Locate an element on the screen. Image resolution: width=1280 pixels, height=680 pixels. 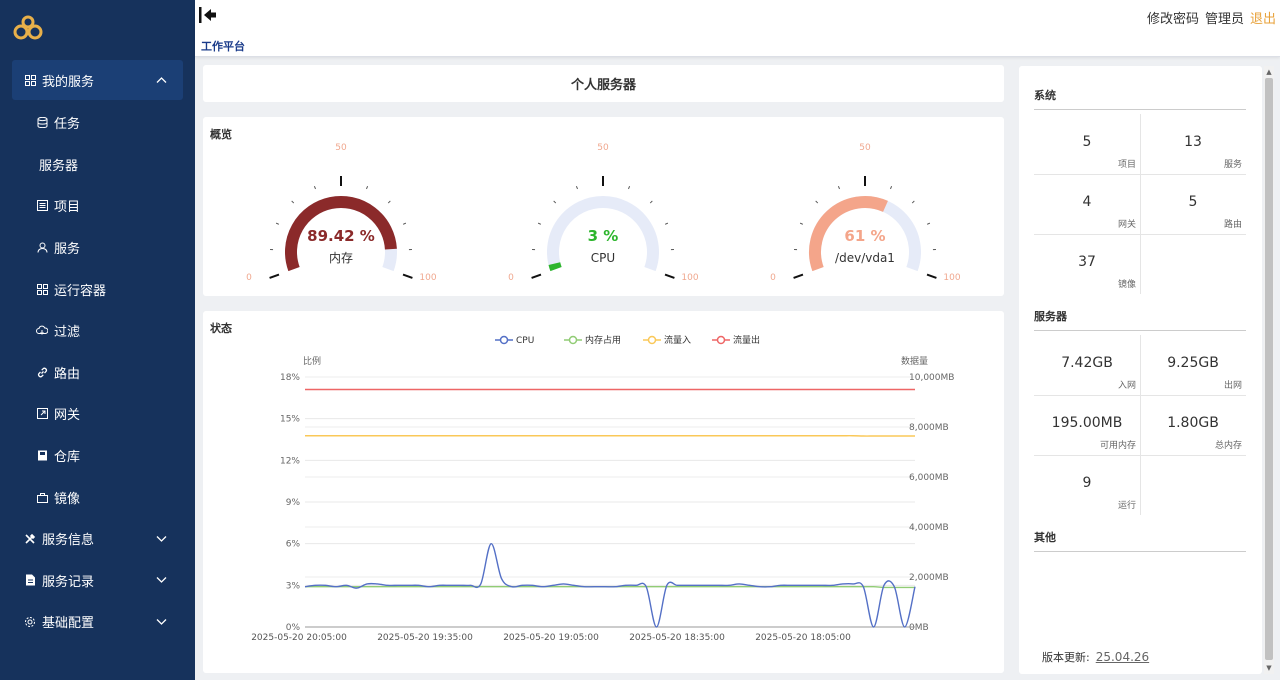
sidebar-item-label: 路由 is located at coordinates (67, 374).